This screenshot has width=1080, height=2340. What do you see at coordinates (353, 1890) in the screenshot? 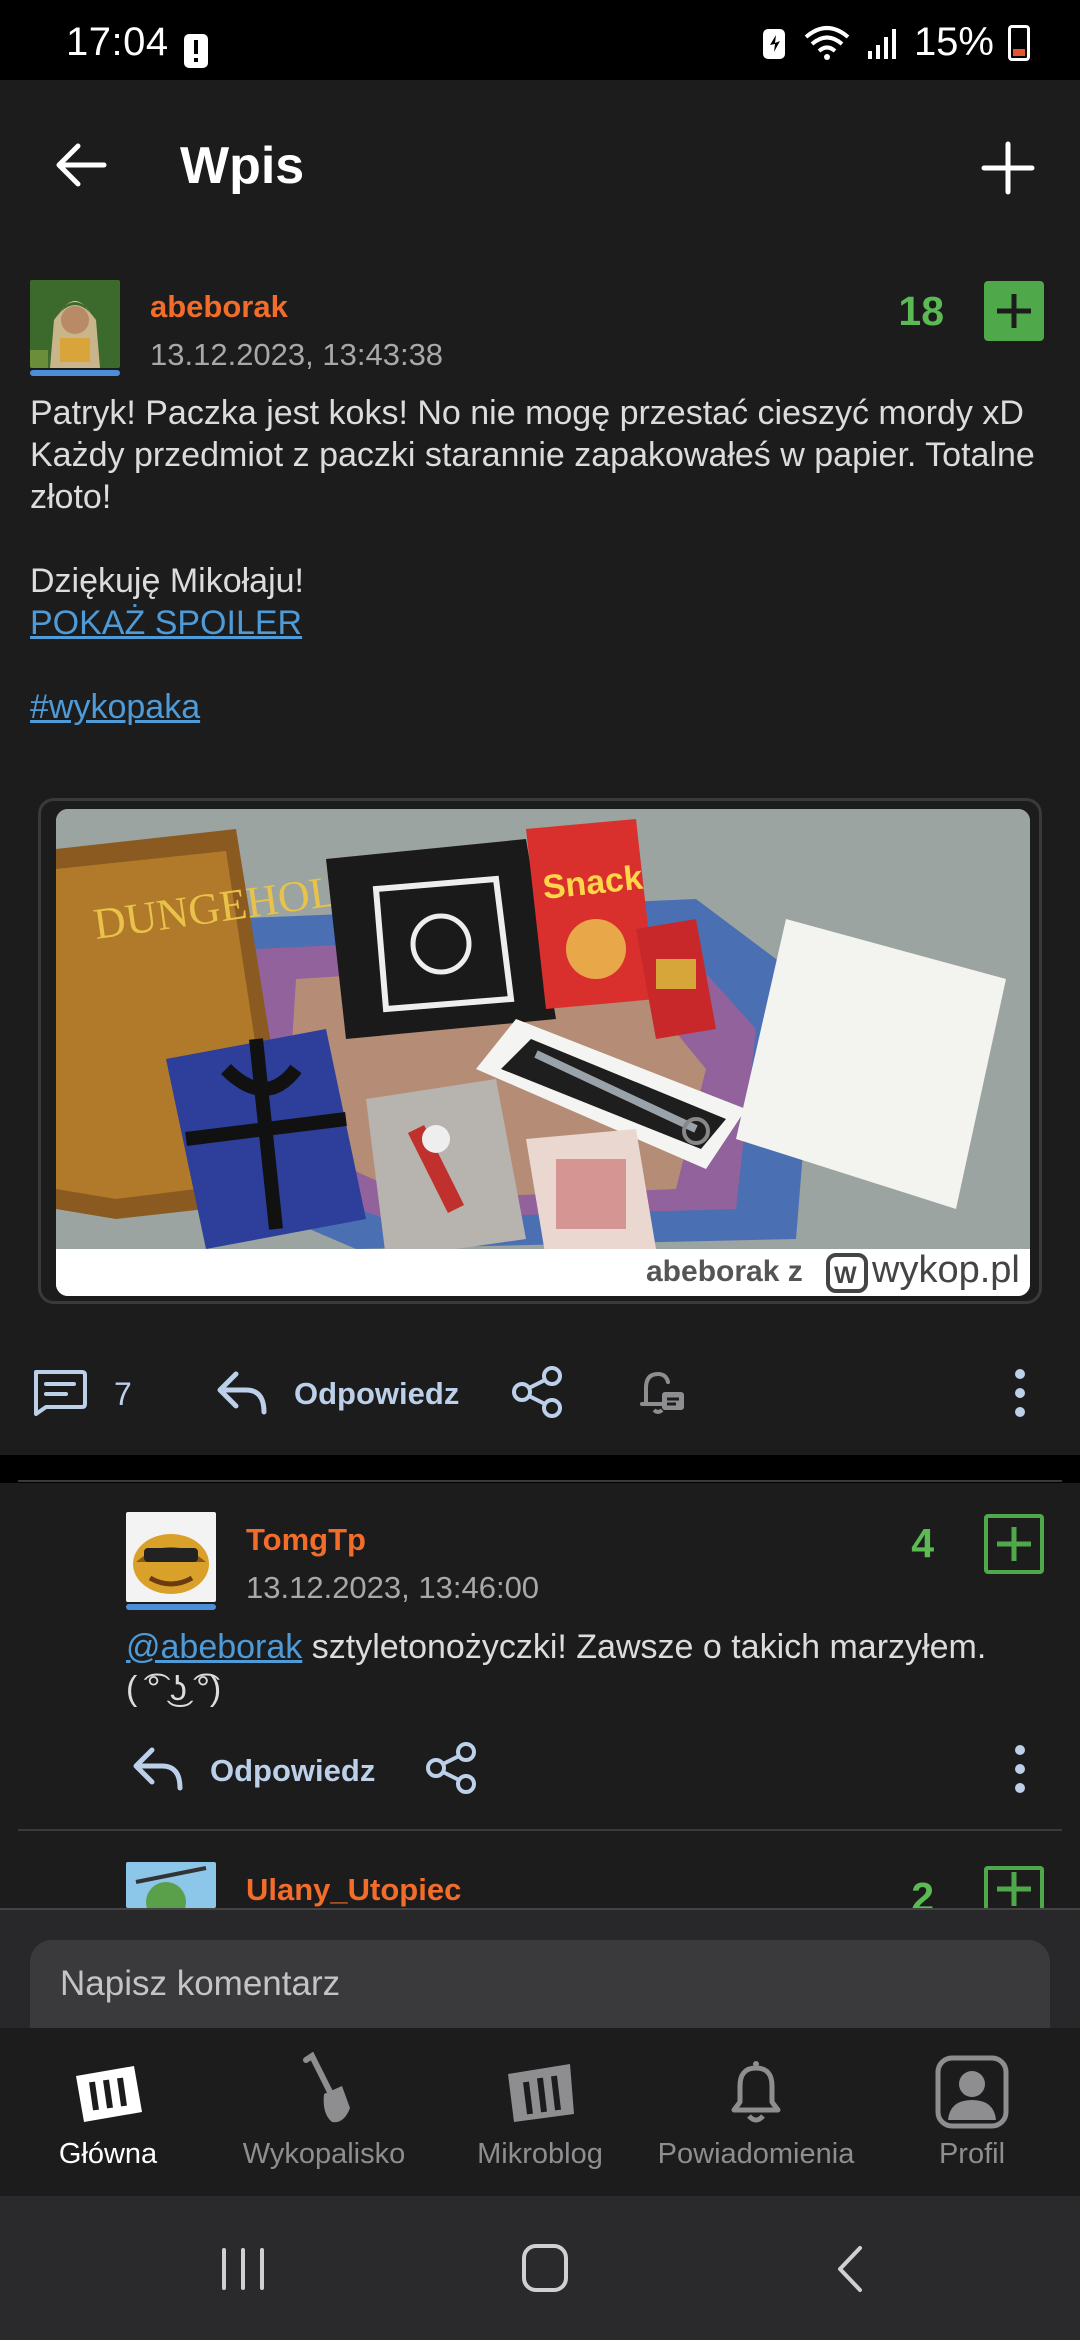
I see `comment-author: Ulany_Utopiec` at bounding box center [353, 1890].